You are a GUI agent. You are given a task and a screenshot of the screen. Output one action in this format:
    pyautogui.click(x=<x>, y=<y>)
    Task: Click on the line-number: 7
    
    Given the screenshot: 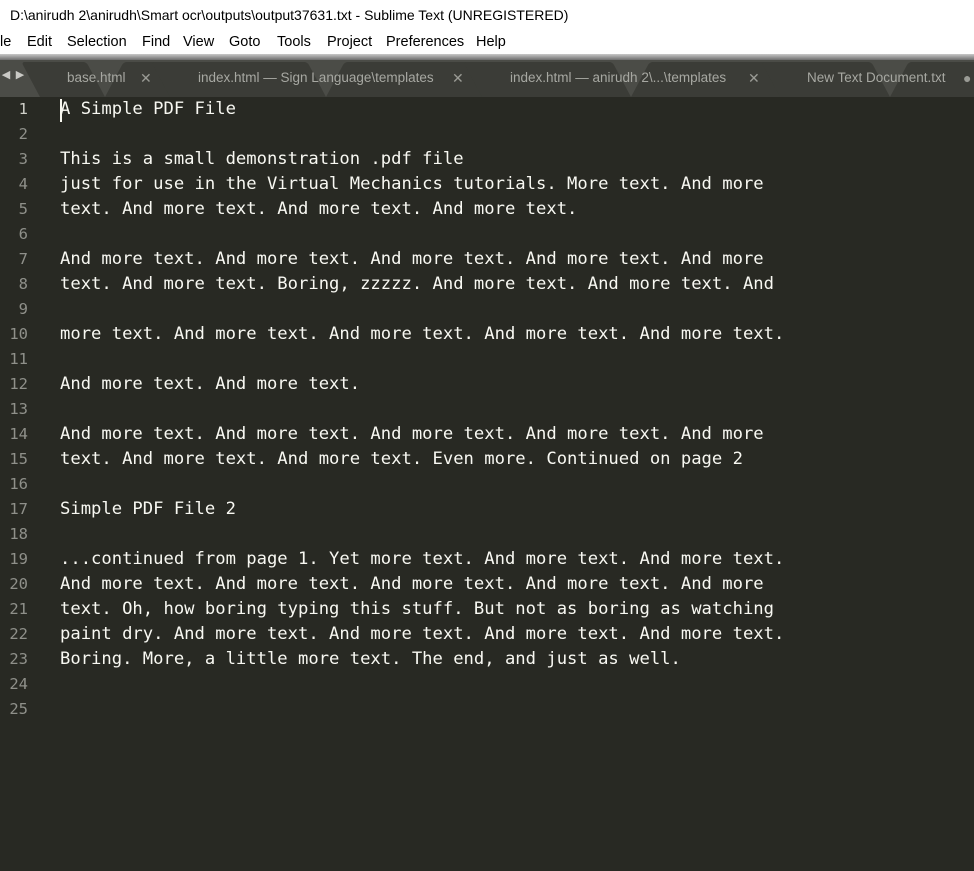 What is the action you would take?
    pyautogui.click(x=23, y=259)
    